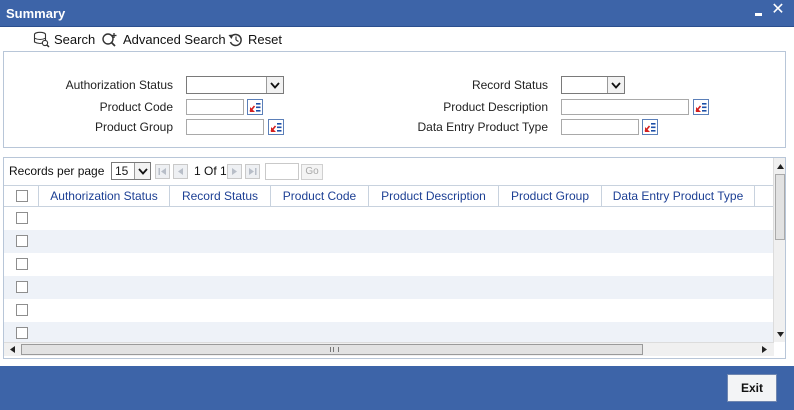  What do you see at coordinates (235, 85) in the screenshot?
I see `authorization-status-select` at bounding box center [235, 85].